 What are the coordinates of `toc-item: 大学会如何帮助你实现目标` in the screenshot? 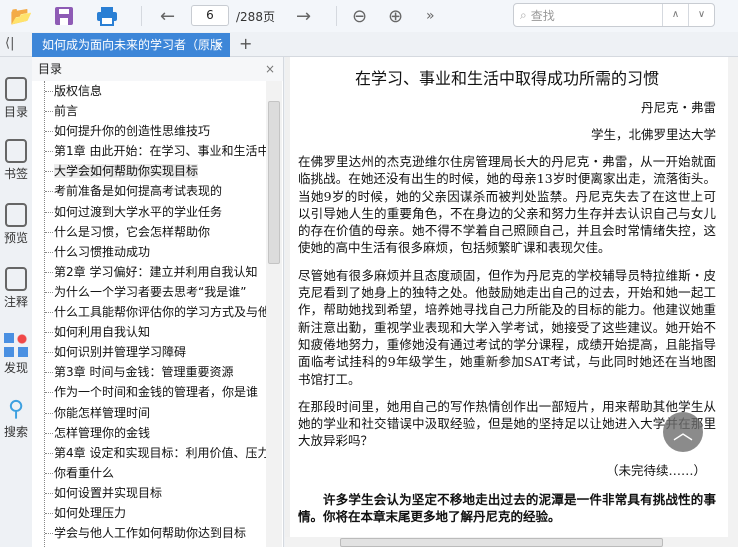 It's located at (149, 171).